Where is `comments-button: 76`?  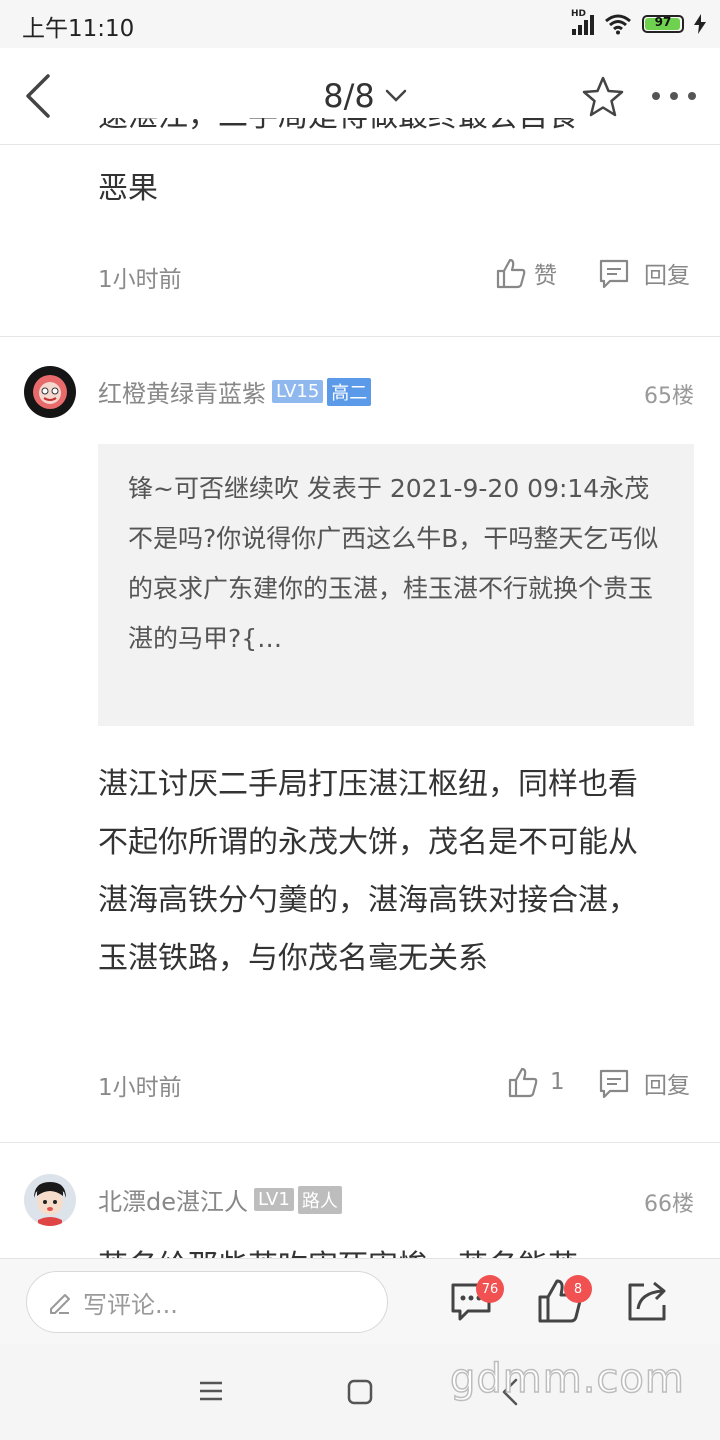
comments-button: 76 is located at coordinates (476, 1300).